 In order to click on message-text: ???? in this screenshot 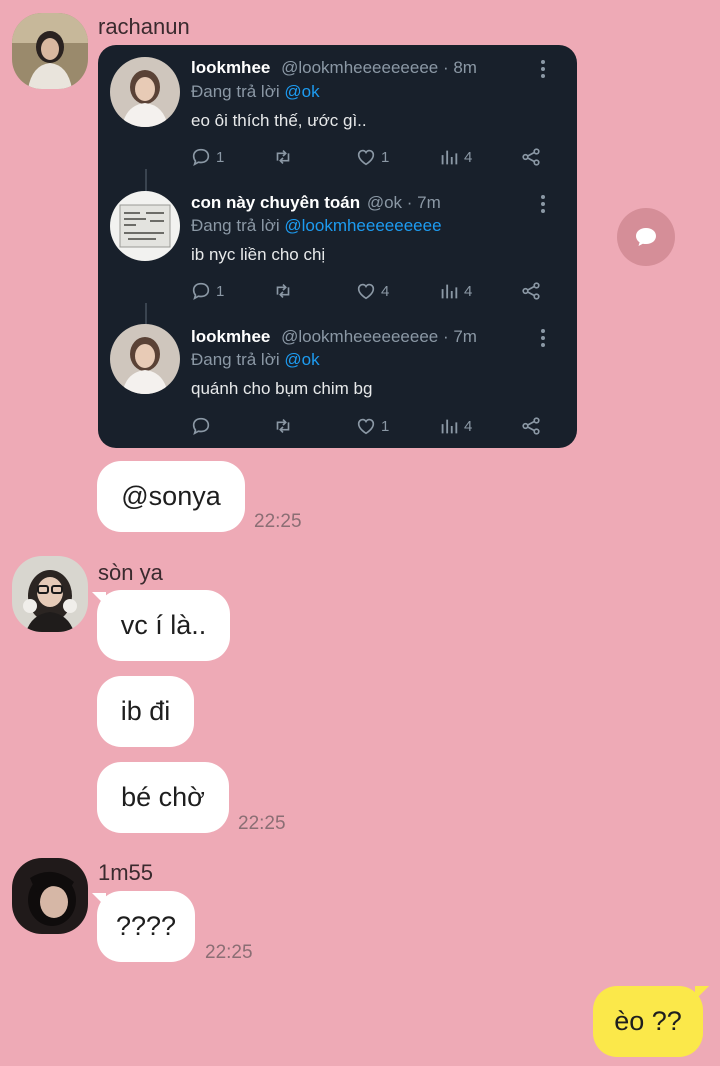, I will do `click(146, 926)`.